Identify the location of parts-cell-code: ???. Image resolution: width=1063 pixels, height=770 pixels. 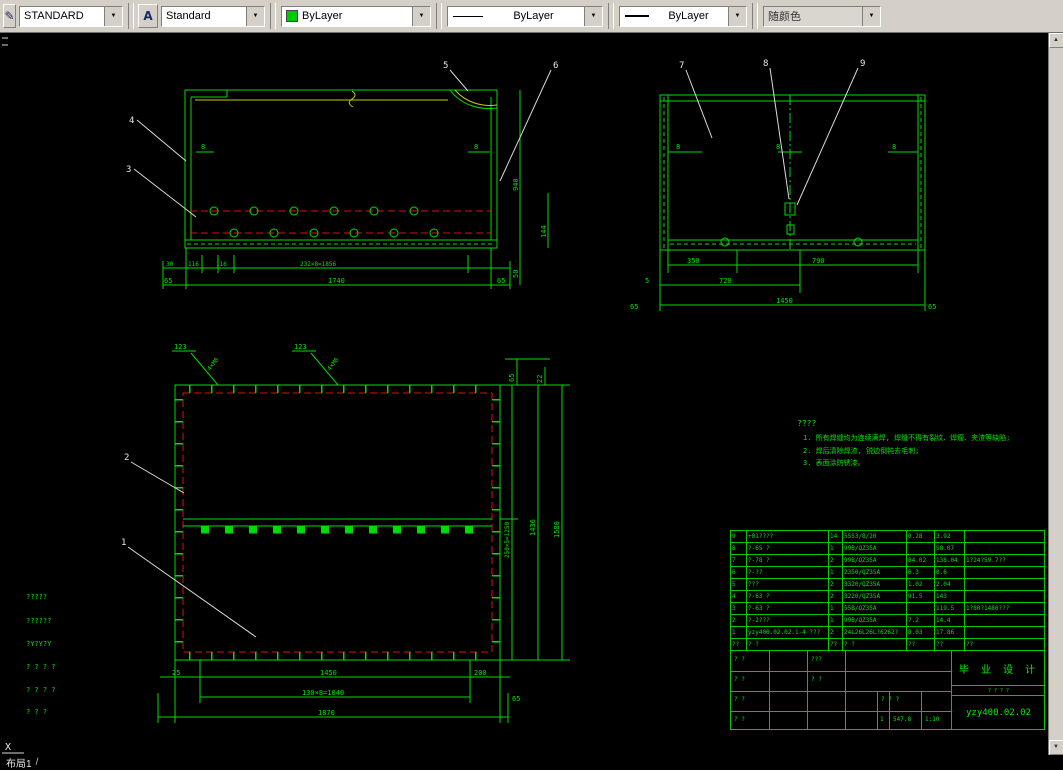
(787, 584).